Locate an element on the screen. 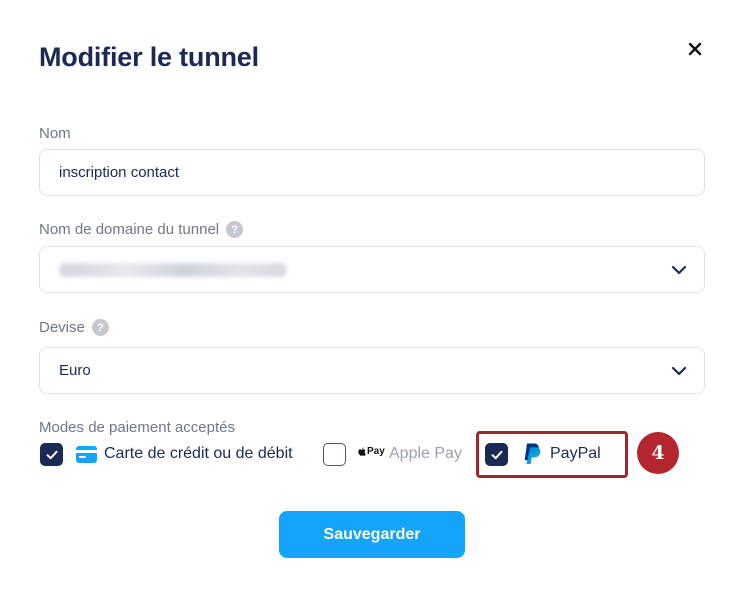  apple-pay-label: Apple Pay is located at coordinates (425, 453).